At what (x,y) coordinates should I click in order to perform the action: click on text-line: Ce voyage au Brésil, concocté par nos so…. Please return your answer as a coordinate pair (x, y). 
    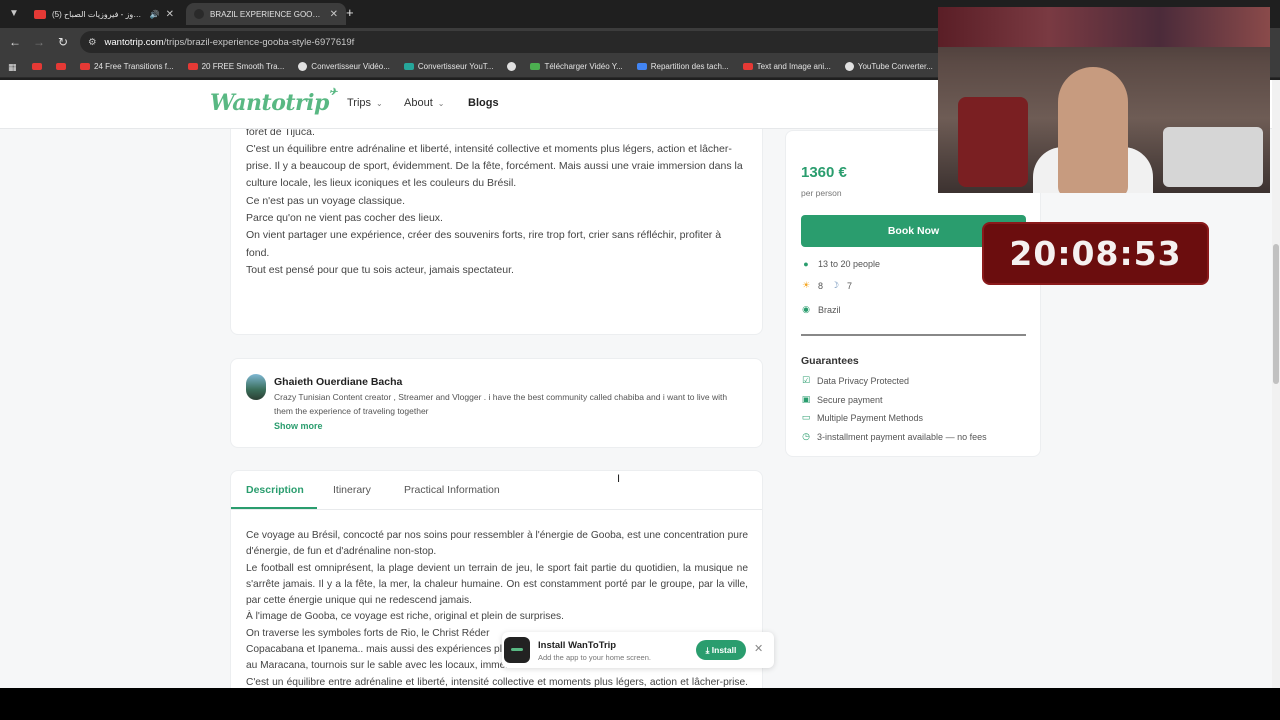
    Looking at the image, I should click on (497, 544).